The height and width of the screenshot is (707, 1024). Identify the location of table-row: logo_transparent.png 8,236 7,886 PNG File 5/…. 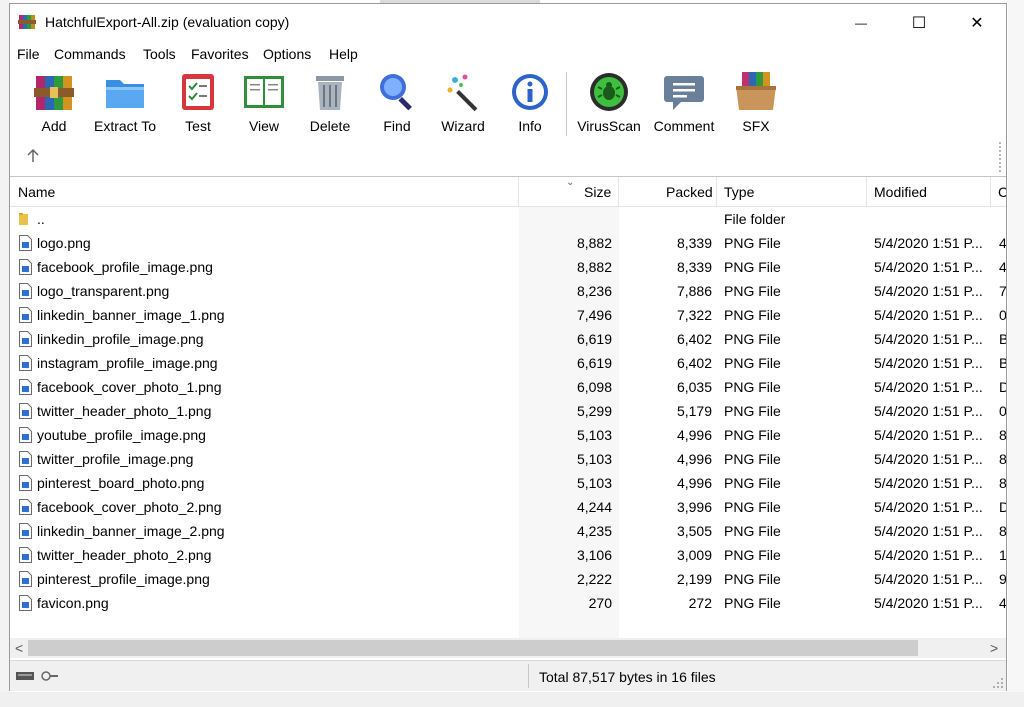
(508, 292).